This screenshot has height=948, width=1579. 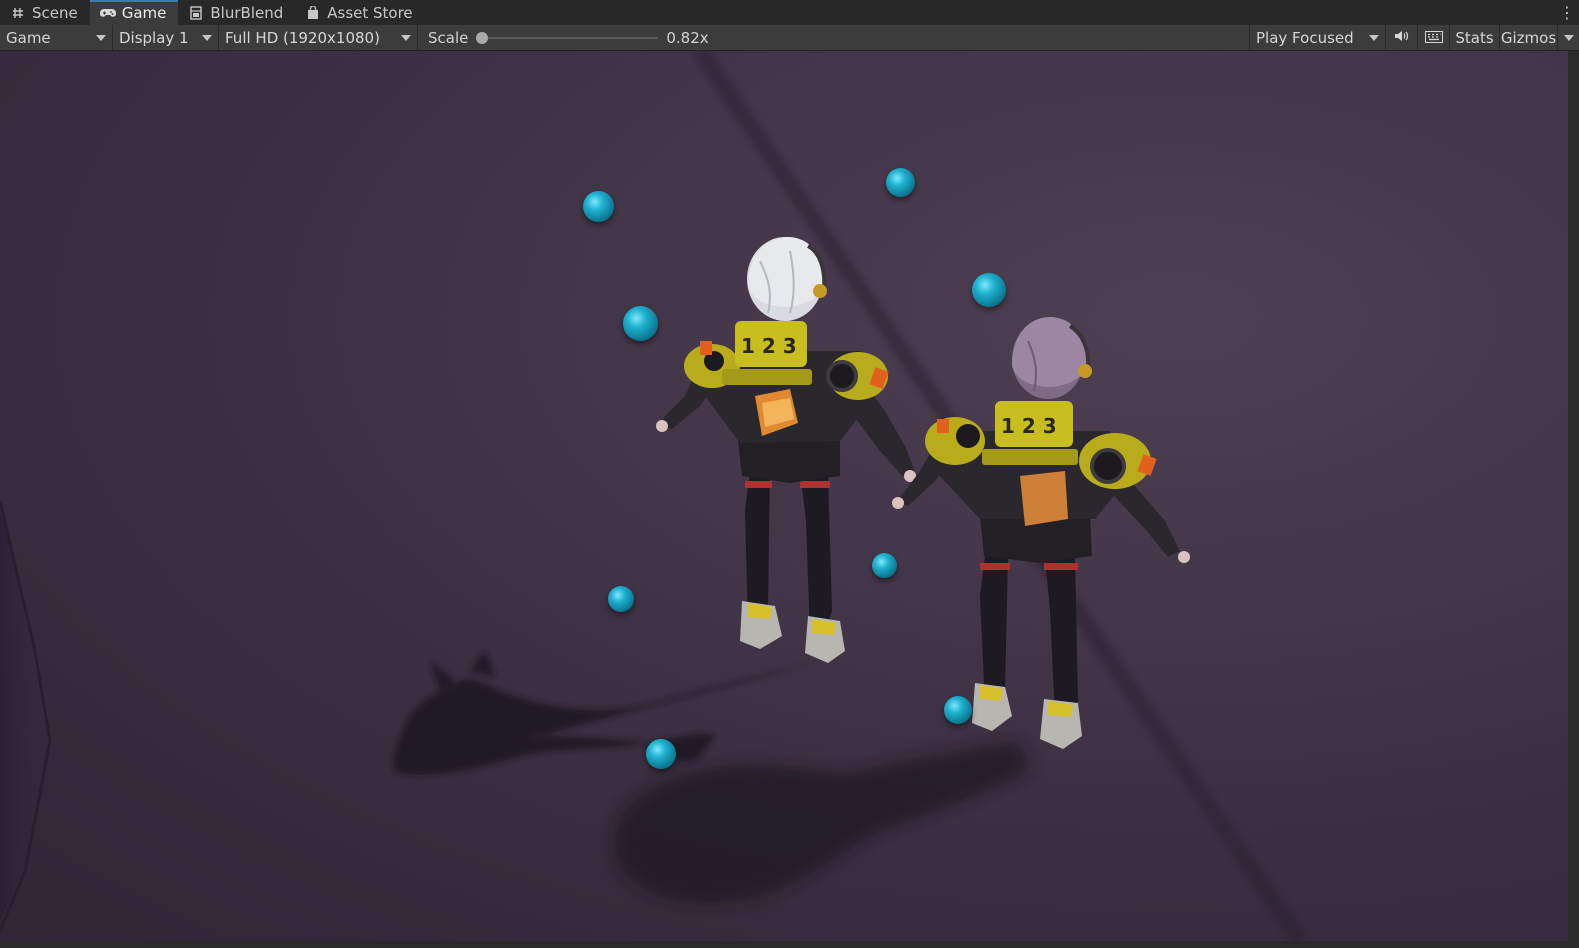 I want to click on bag-icon, so click(x=313, y=13).